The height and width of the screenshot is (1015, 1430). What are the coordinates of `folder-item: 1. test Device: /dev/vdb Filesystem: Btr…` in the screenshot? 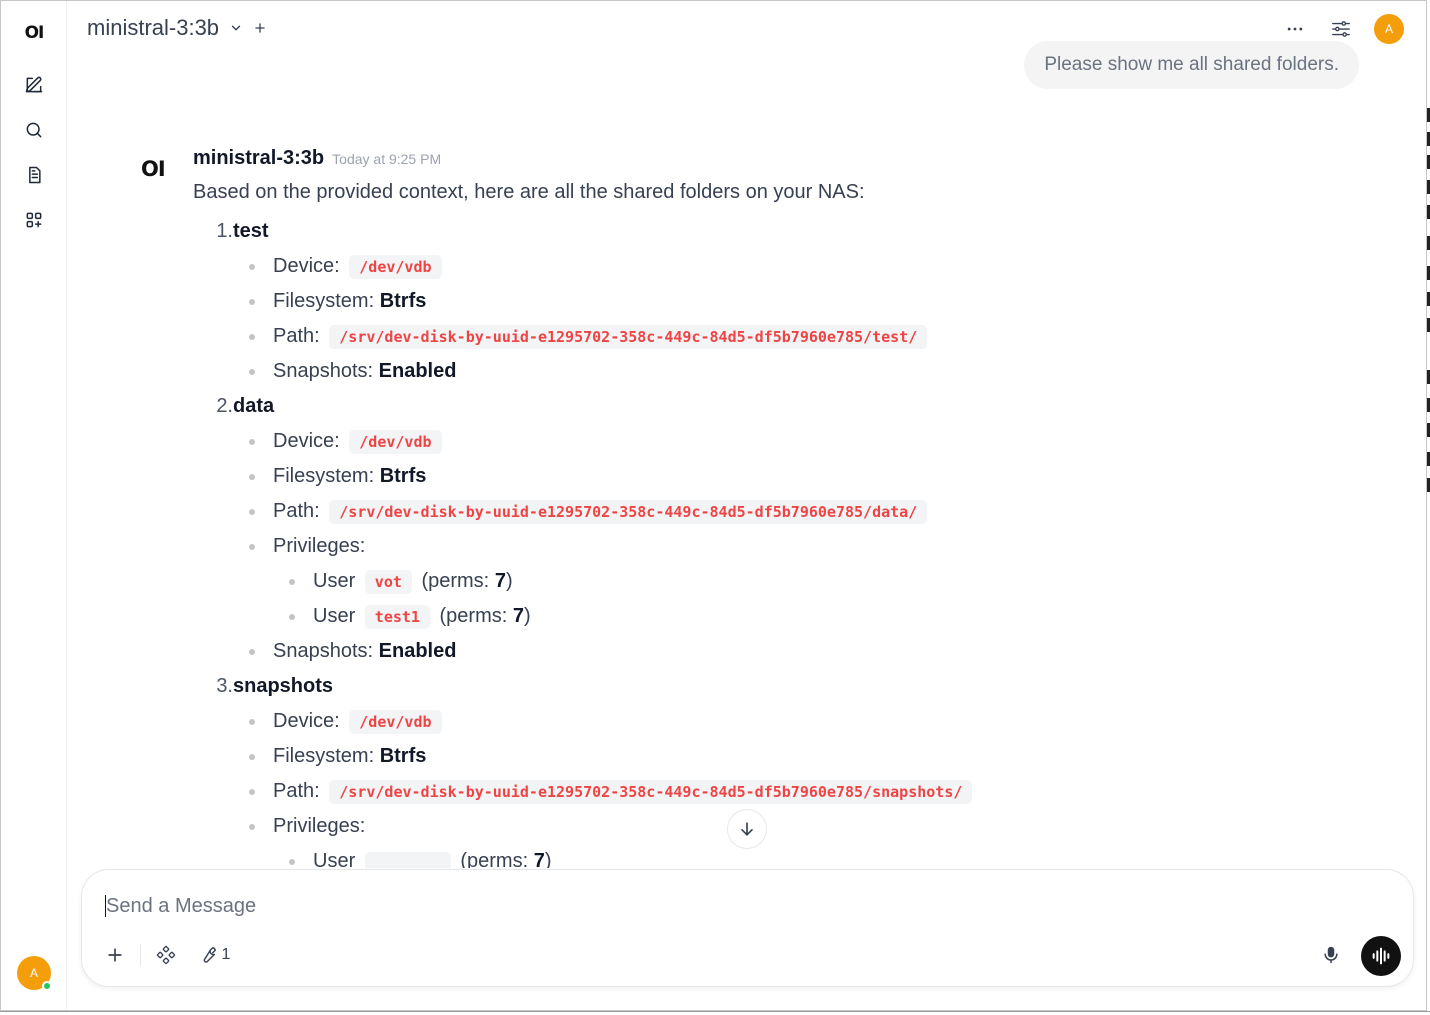 It's located at (743, 301).